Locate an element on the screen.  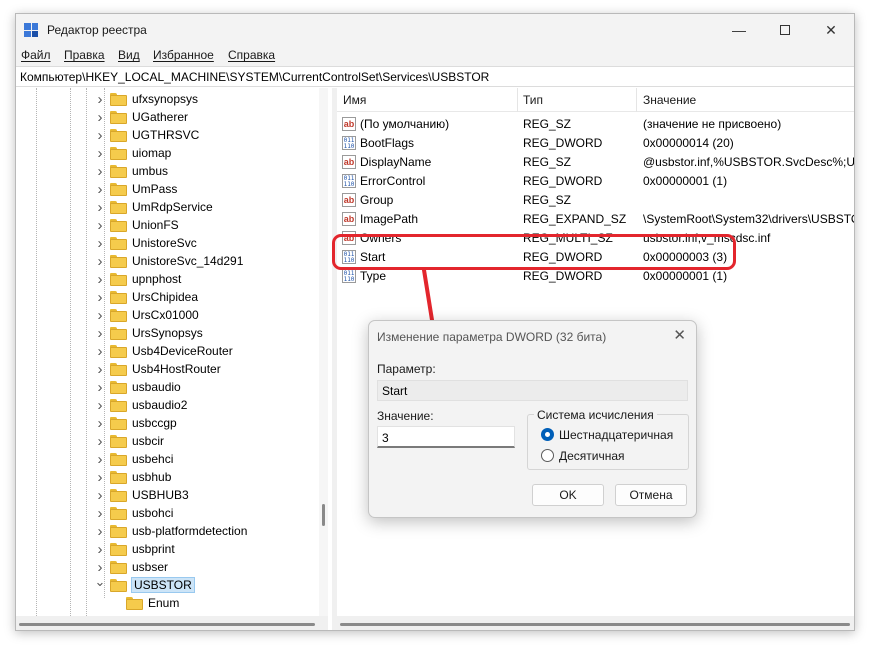
hex-radio is located at coordinates (547, 434).